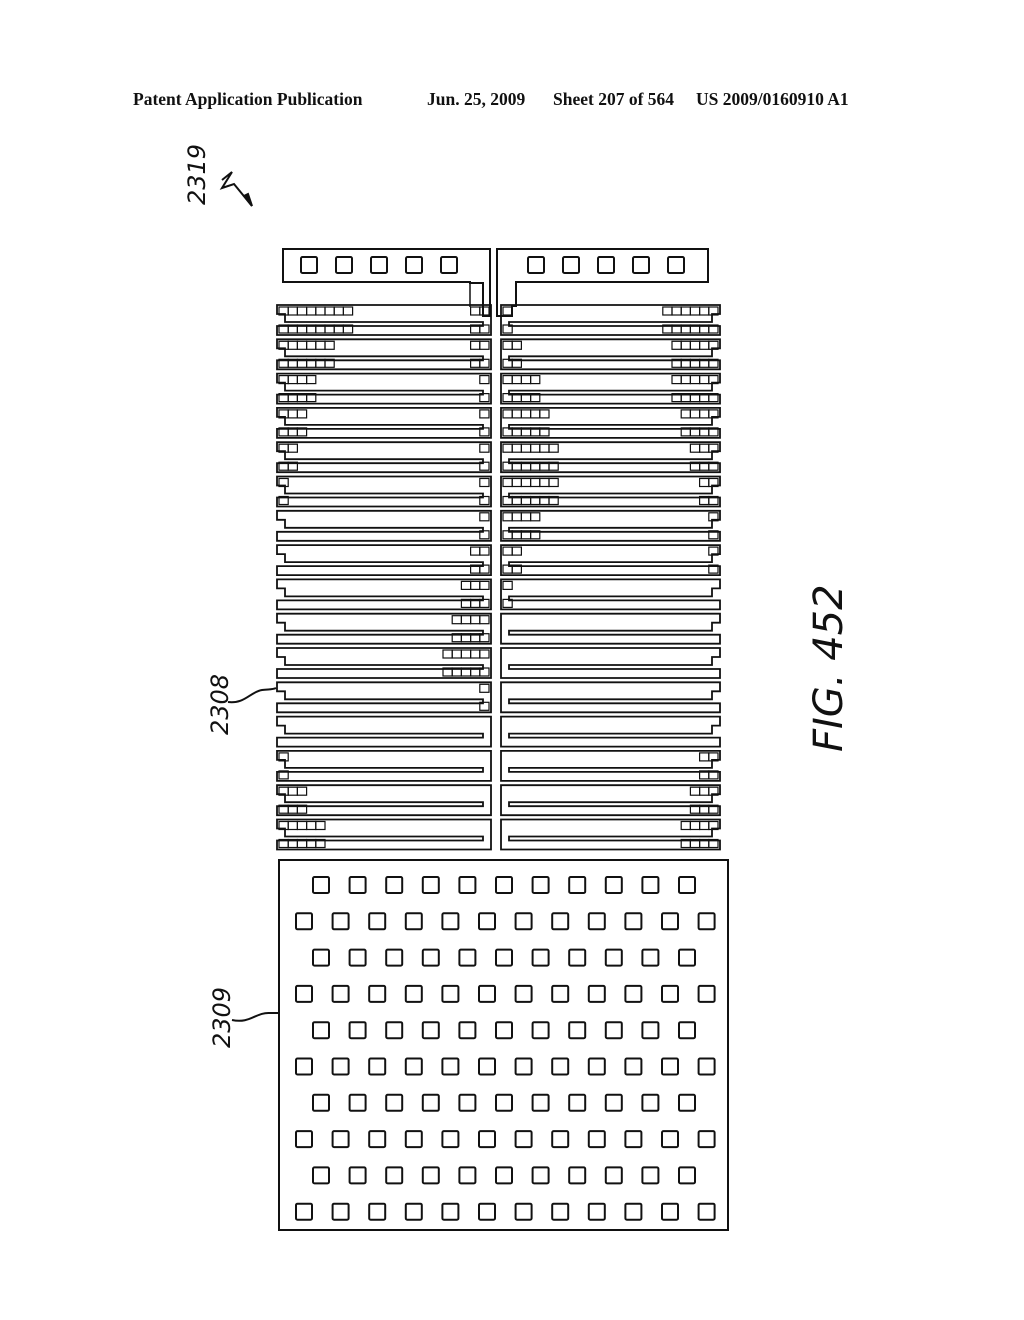 This screenshot has width=1024, height=1320. Describe the element at coordinates (829, 668) in the screenshot. I see `figure-label: FIG. 452` at that location.